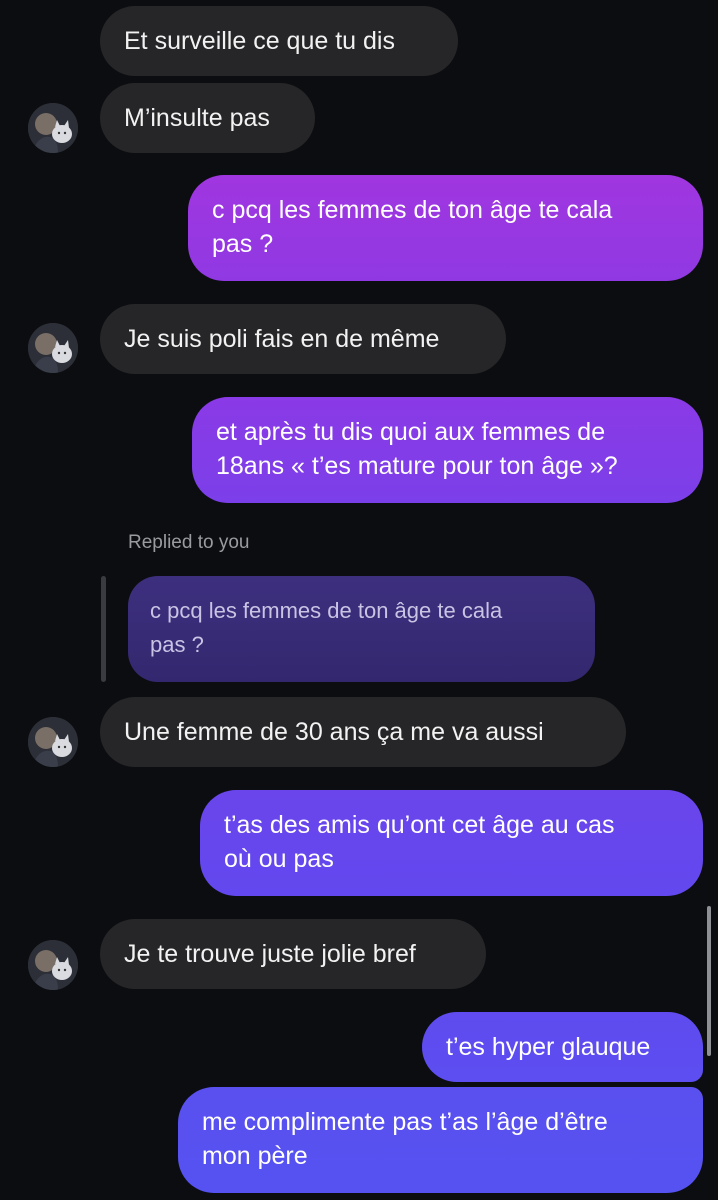  I want to click on message-bubble-incoming: M’insulte pas, so click(207, 118).